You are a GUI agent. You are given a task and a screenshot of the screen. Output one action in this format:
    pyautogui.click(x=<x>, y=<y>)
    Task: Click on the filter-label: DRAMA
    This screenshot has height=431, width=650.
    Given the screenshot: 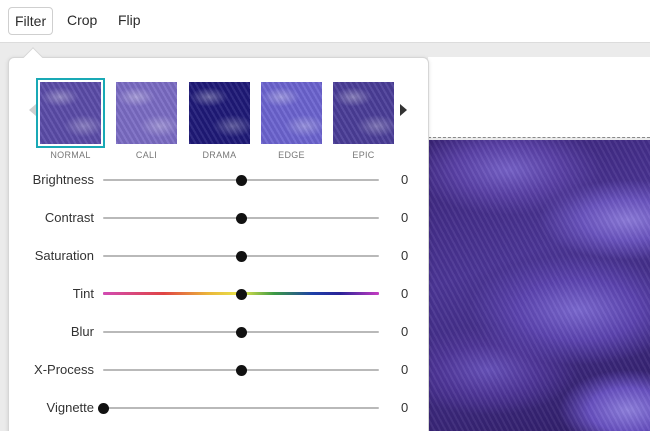 What is the action you would take?
    pyautogui.click(x=219, y=155)
    